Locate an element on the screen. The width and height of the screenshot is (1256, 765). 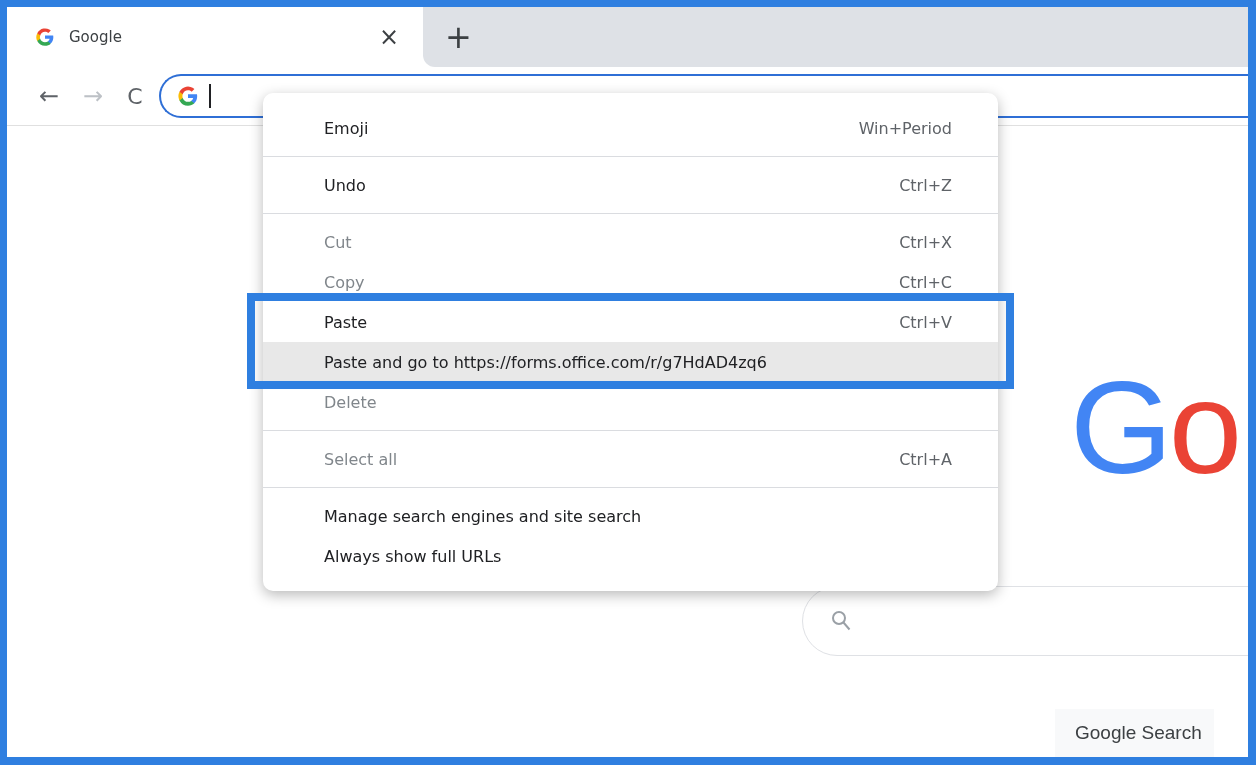
google-search-button: Google Search is located at coordinates (1134, 733).